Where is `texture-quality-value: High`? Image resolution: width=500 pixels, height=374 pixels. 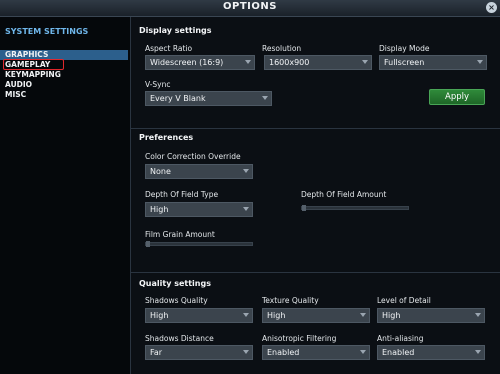
texture-quality-value: High is located at coordinates (276, 315).